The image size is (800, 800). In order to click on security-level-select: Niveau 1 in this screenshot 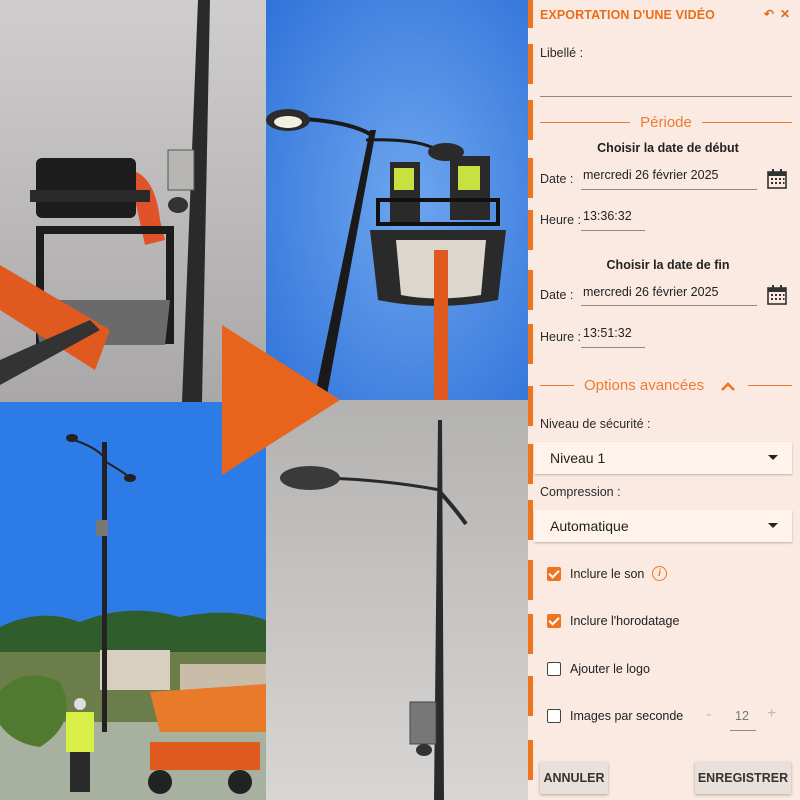, I will do `click(663, 458)`.